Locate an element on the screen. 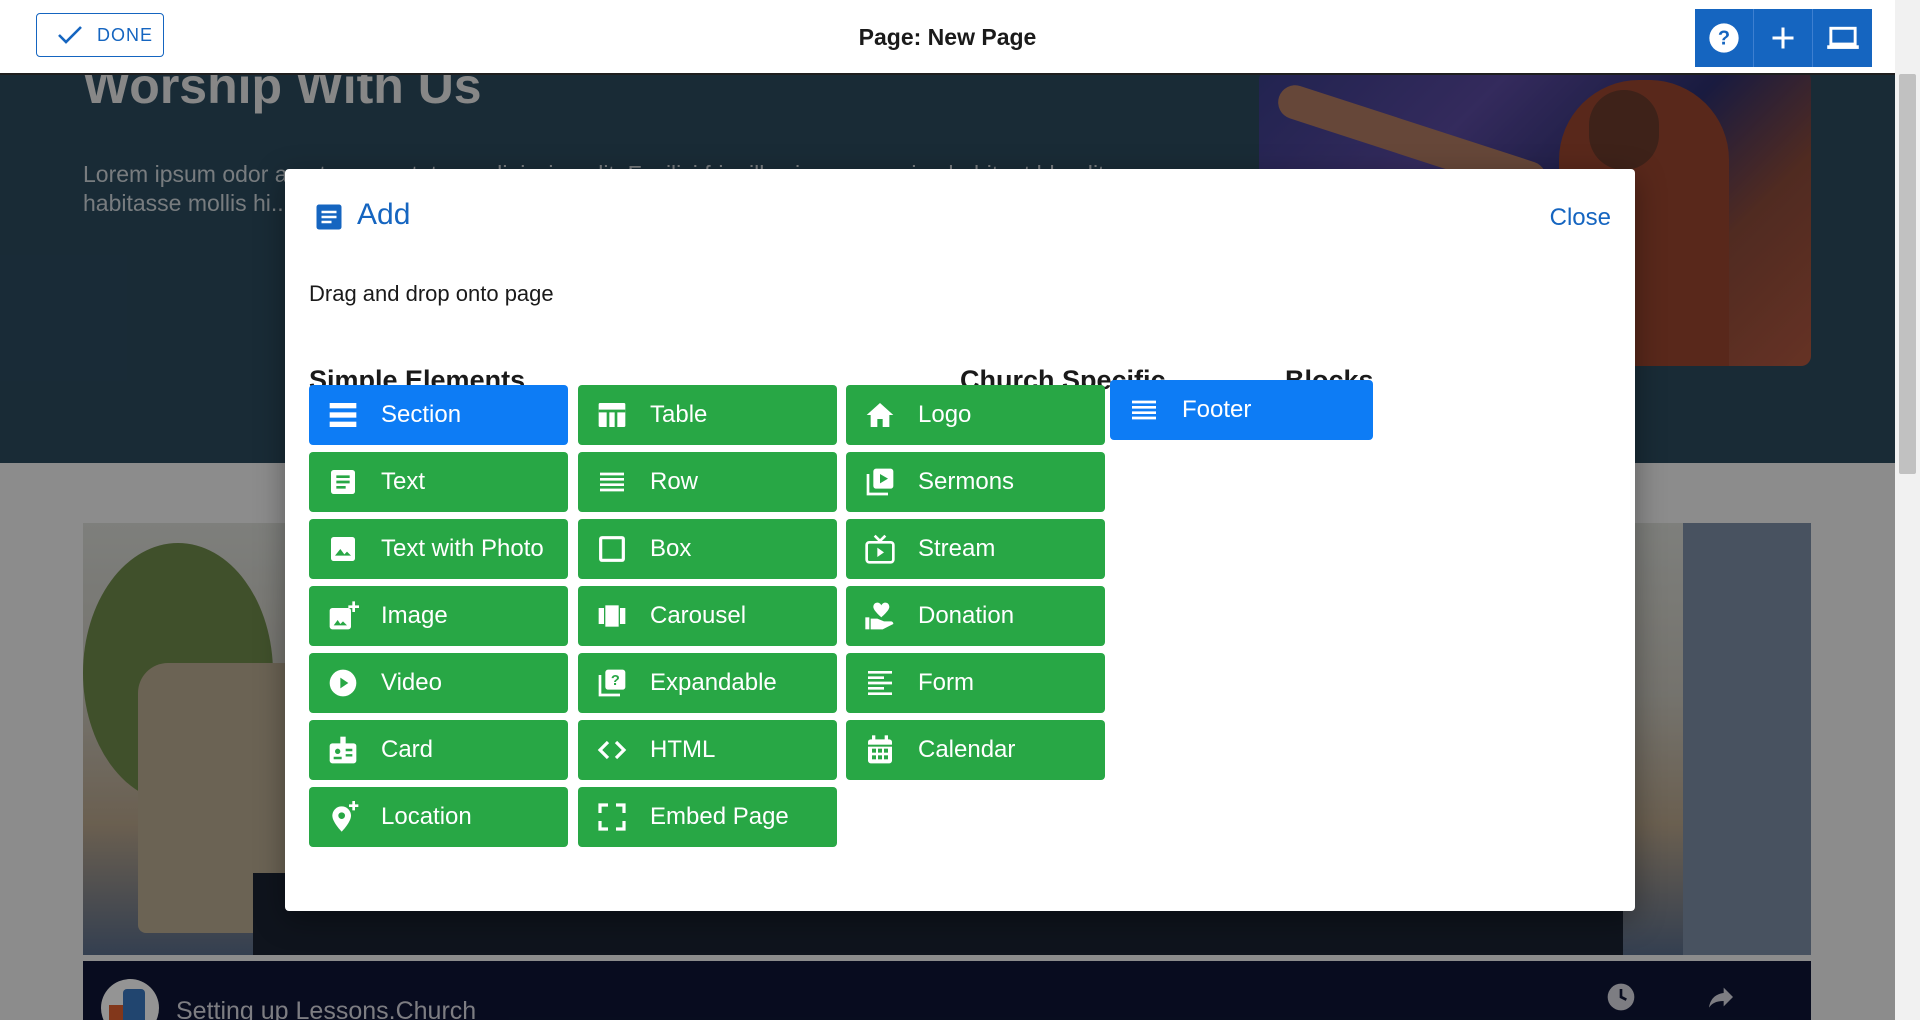 The width and height of the screenshot is (1920, 1020). quiz-icon: ? is located at coordinates (612, 683).